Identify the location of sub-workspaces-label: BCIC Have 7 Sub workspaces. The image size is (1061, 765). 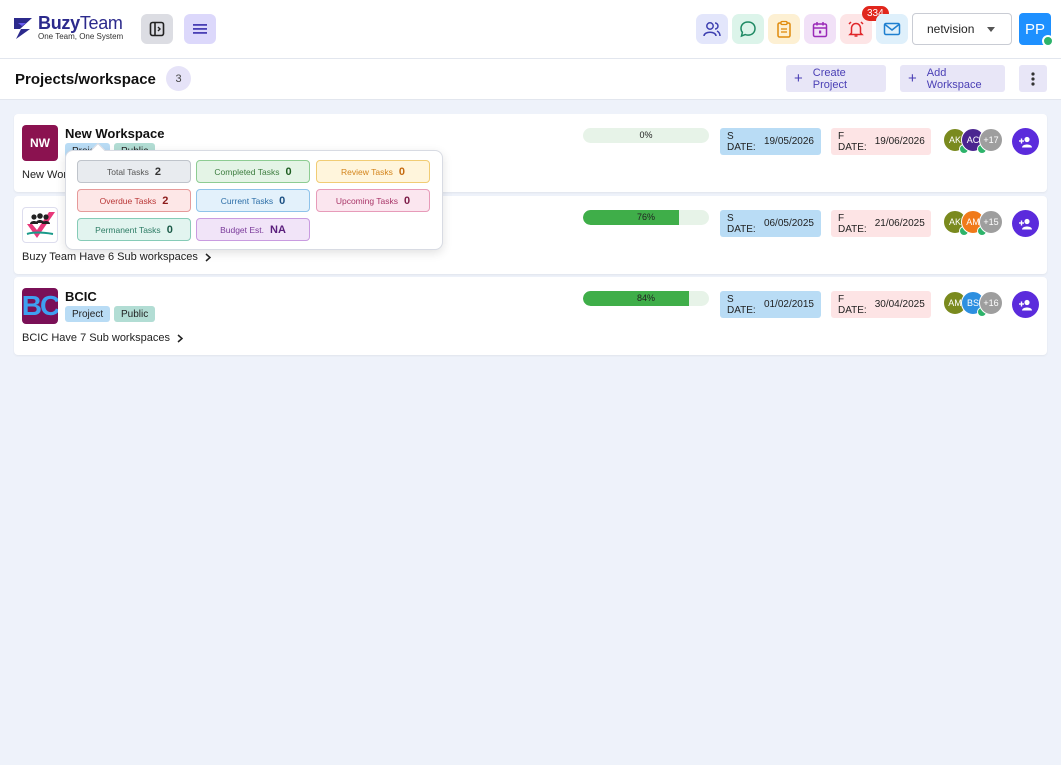
(96, 338).